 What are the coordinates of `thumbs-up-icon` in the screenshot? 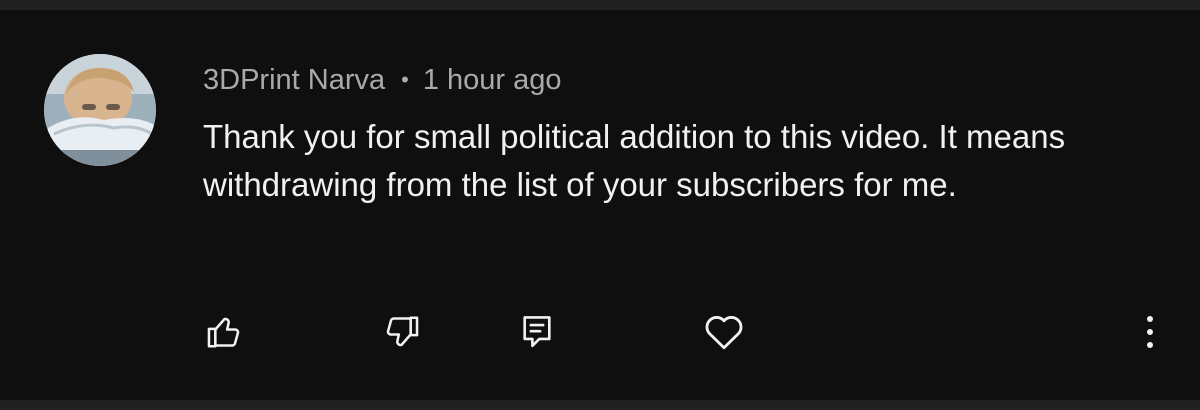 It's located at (224, 332).